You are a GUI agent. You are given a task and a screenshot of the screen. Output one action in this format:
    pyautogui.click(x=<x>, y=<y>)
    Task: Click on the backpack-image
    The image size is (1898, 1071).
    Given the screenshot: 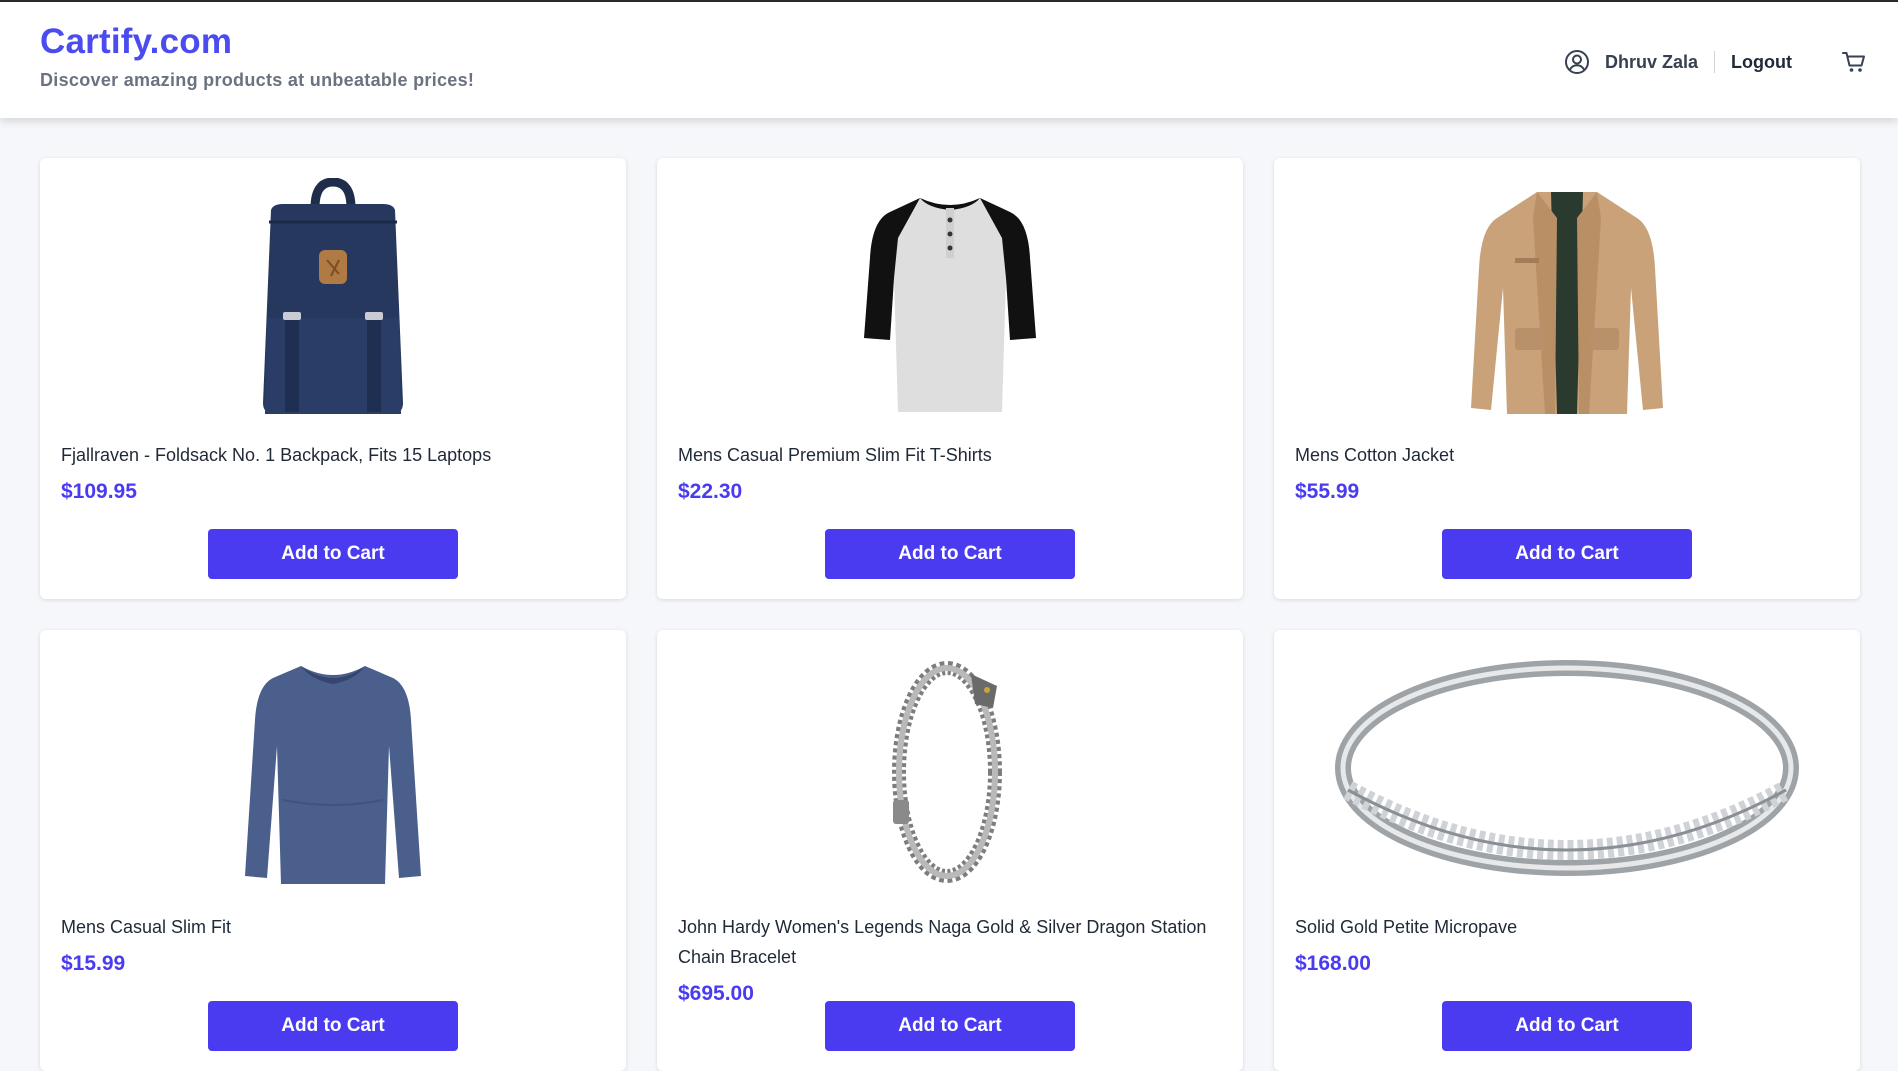 What is the action you would take?
    pyautogui.click(x=333, y=298)
    